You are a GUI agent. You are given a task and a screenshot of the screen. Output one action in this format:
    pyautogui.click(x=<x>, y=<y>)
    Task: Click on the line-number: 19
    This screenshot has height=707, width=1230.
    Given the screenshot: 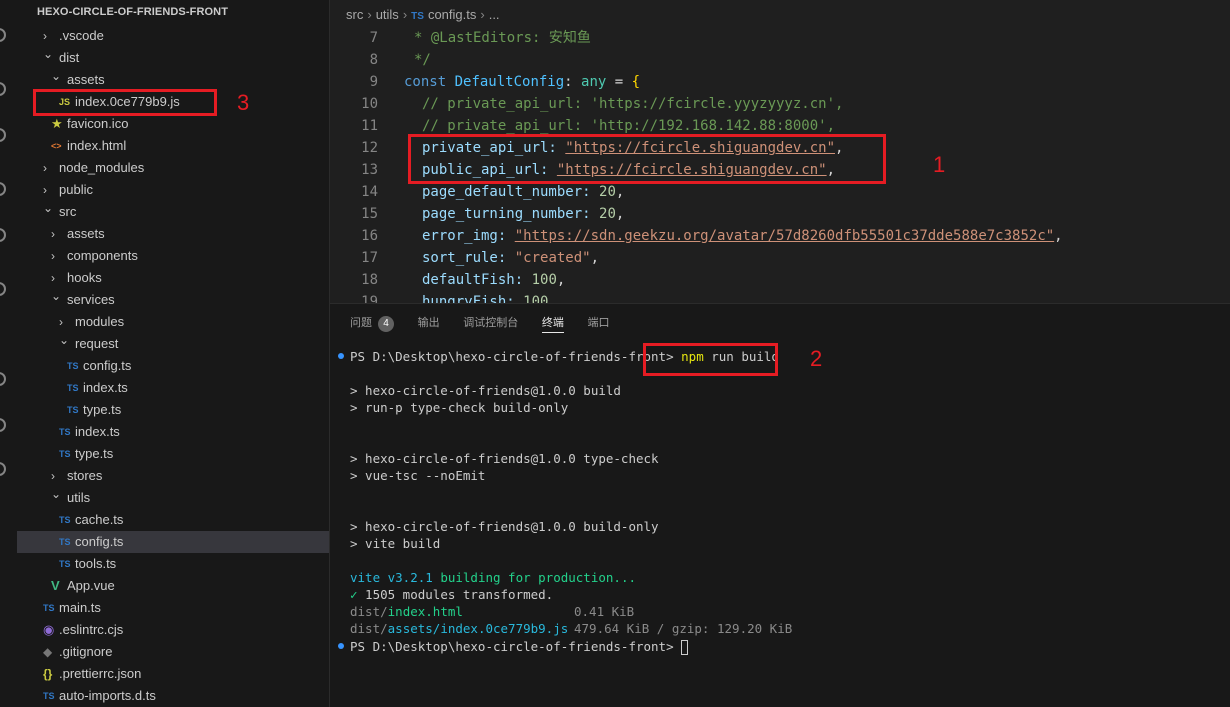 What is the action you would take?
    pyautogui.click(x=369, y=298)
    